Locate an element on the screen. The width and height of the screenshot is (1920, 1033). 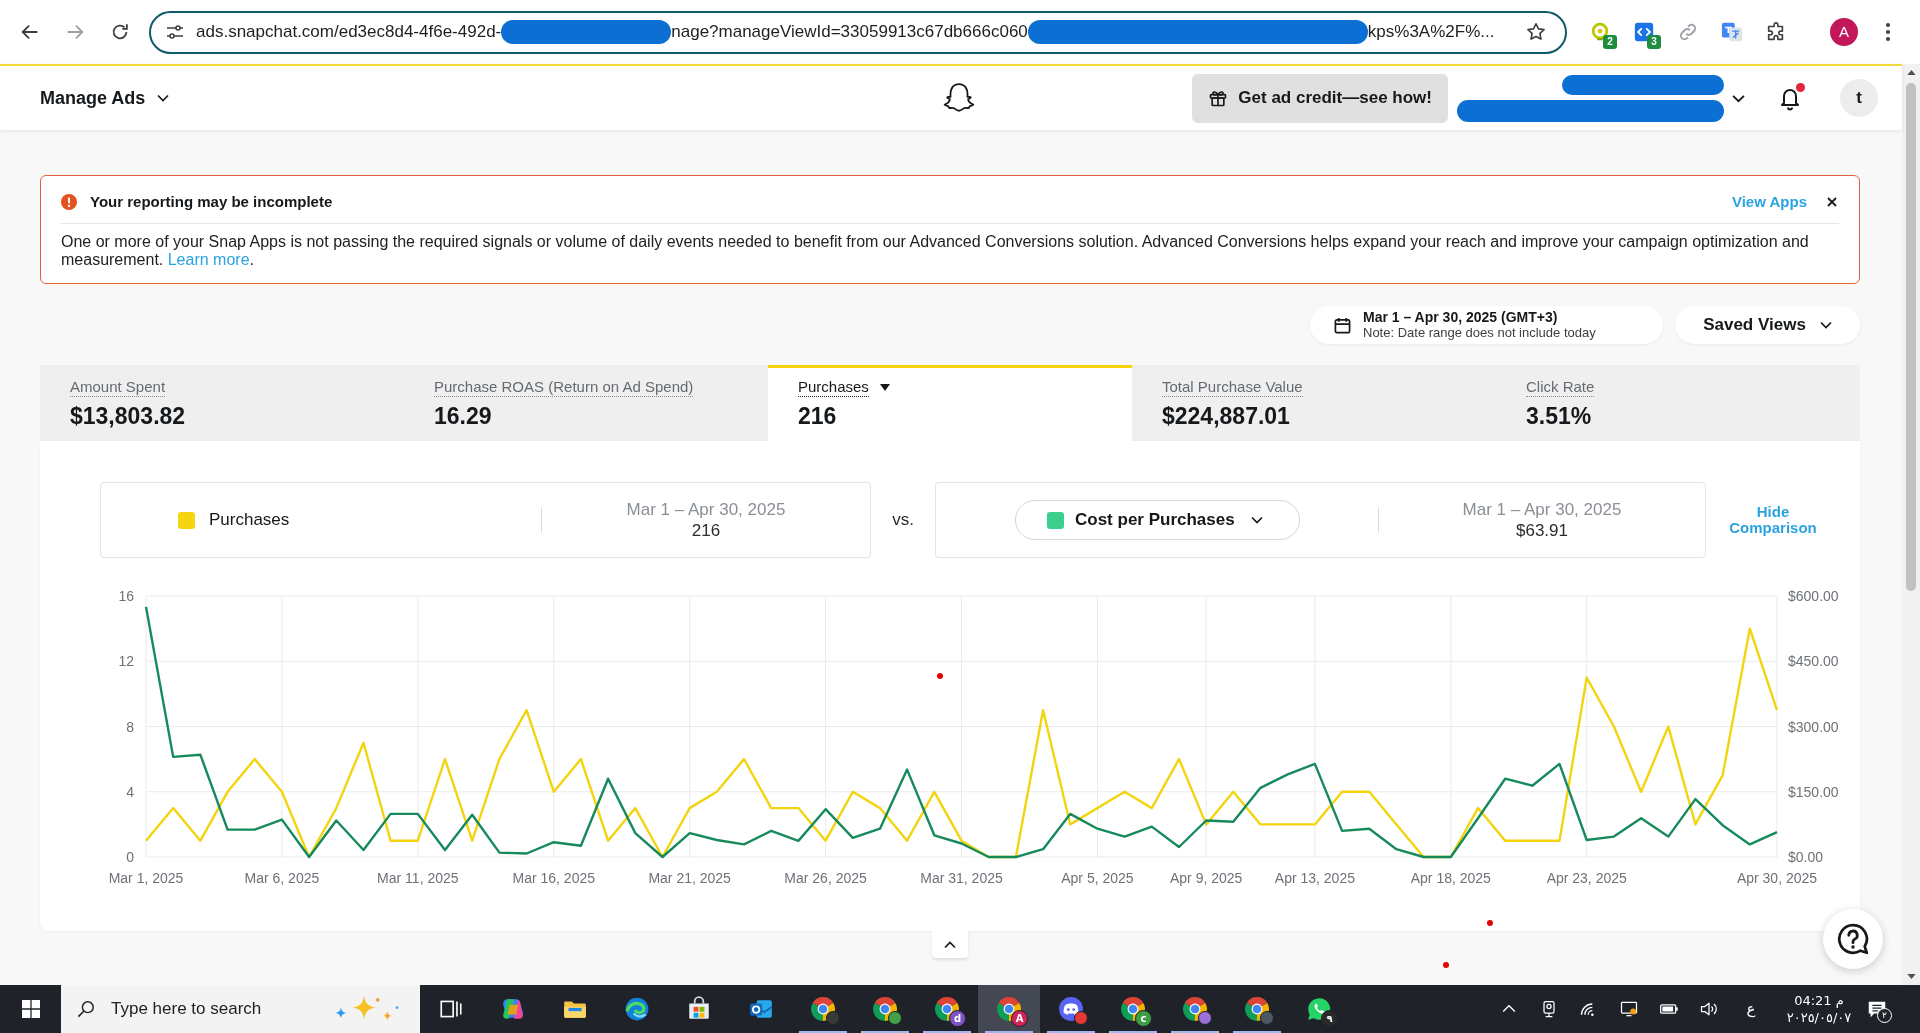
help-button is located at coordinates (1853, 939).